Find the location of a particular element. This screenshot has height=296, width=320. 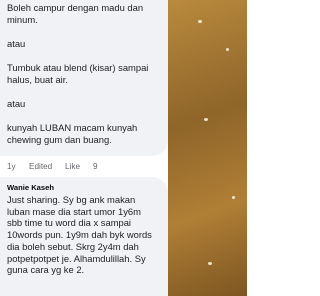

reply-line: luban mase dia start umor 1y6m is located at coordinates (74, 211).